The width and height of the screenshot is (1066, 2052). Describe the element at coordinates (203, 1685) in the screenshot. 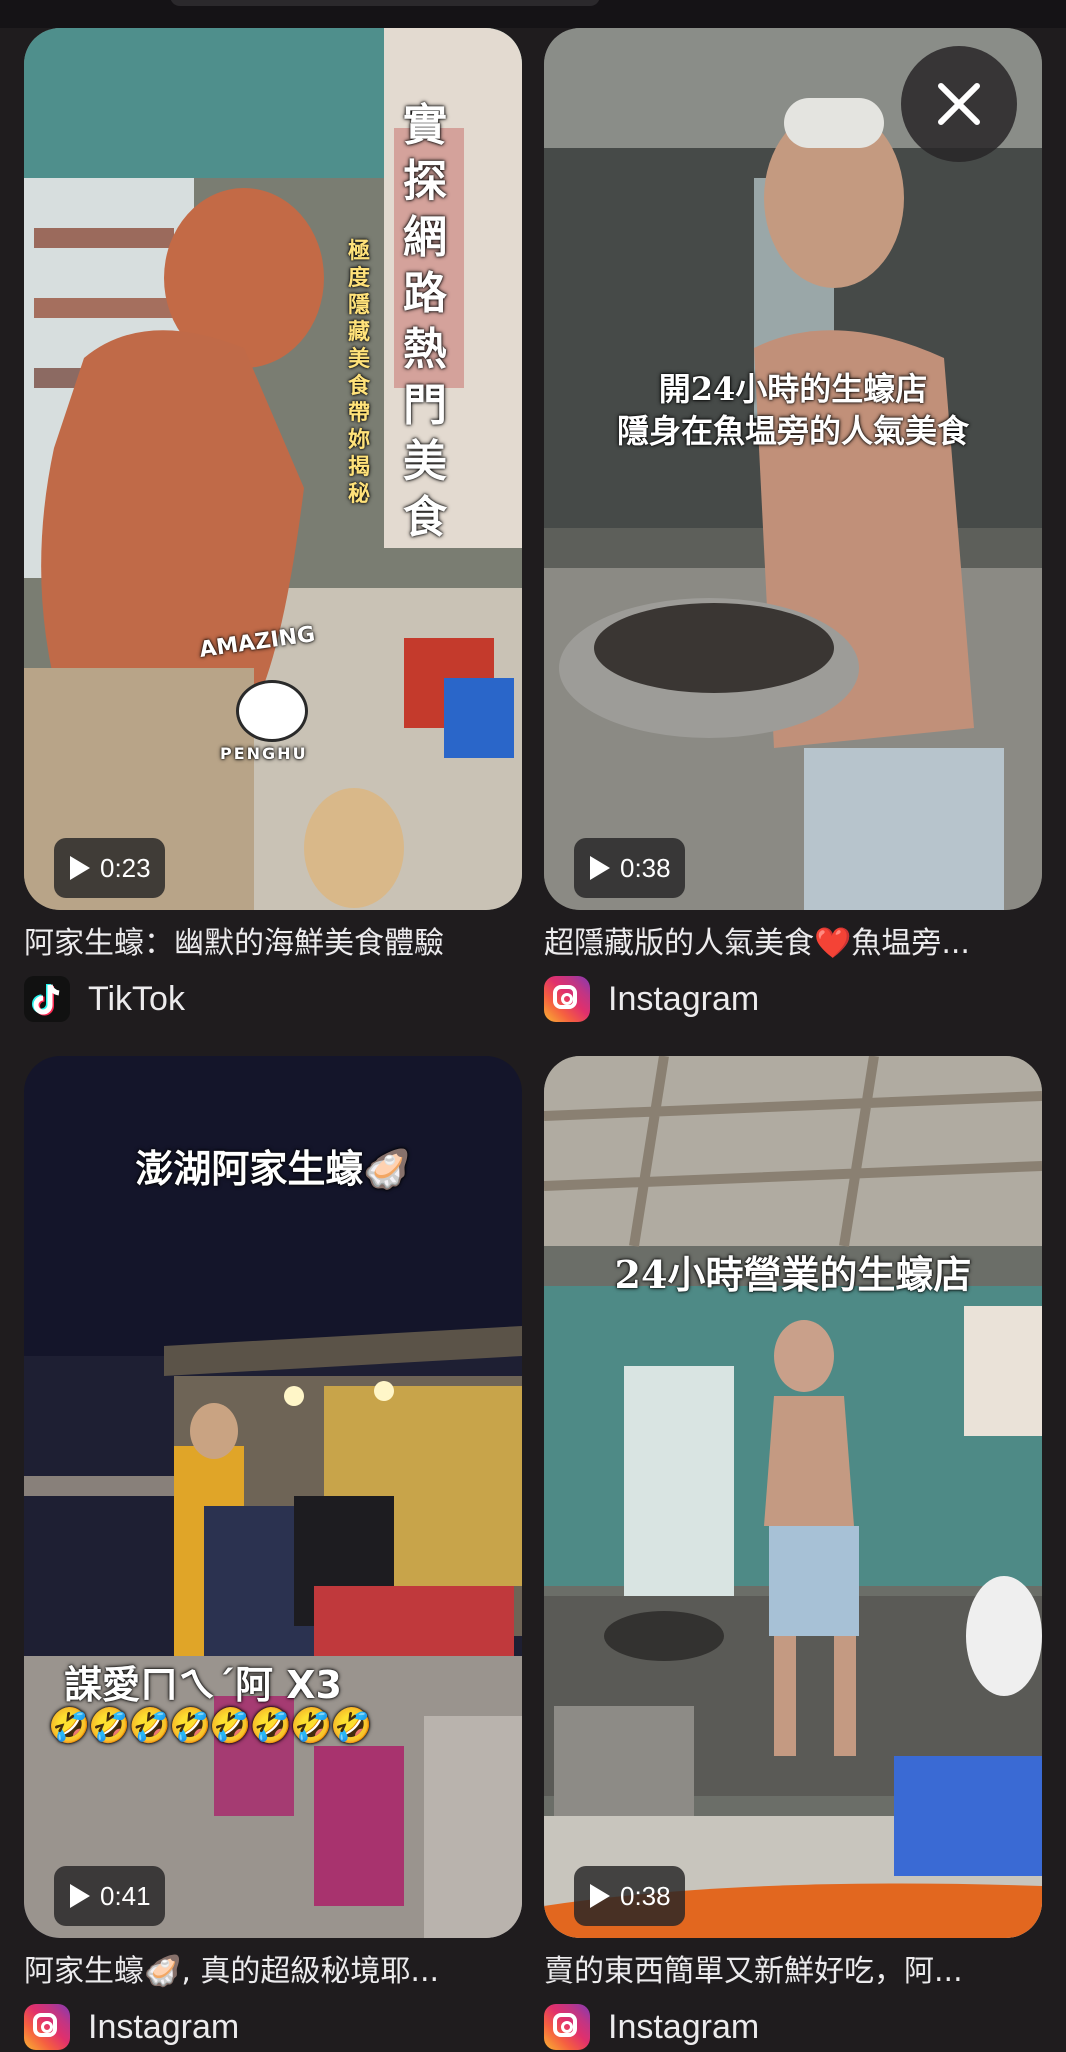

I see `overlay-line-2: 謀愛ㄇㄟˊ阿 X3` at that location.